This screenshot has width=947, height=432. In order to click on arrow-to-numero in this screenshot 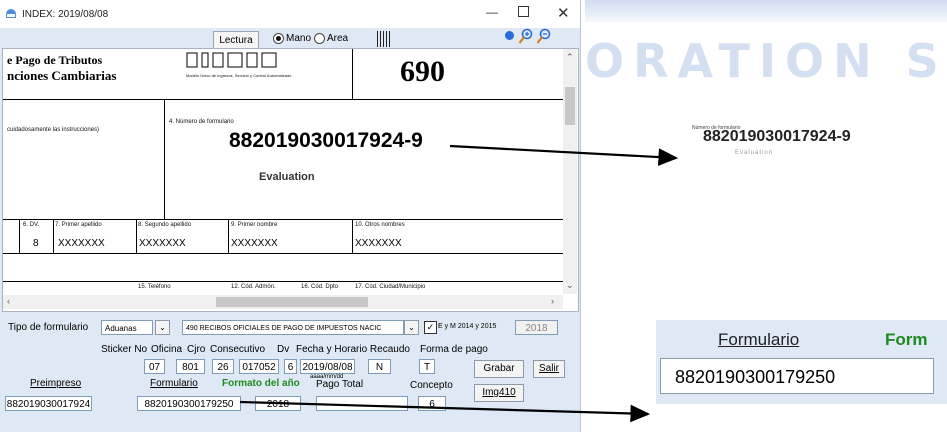, I will do `click(564, 155)`.